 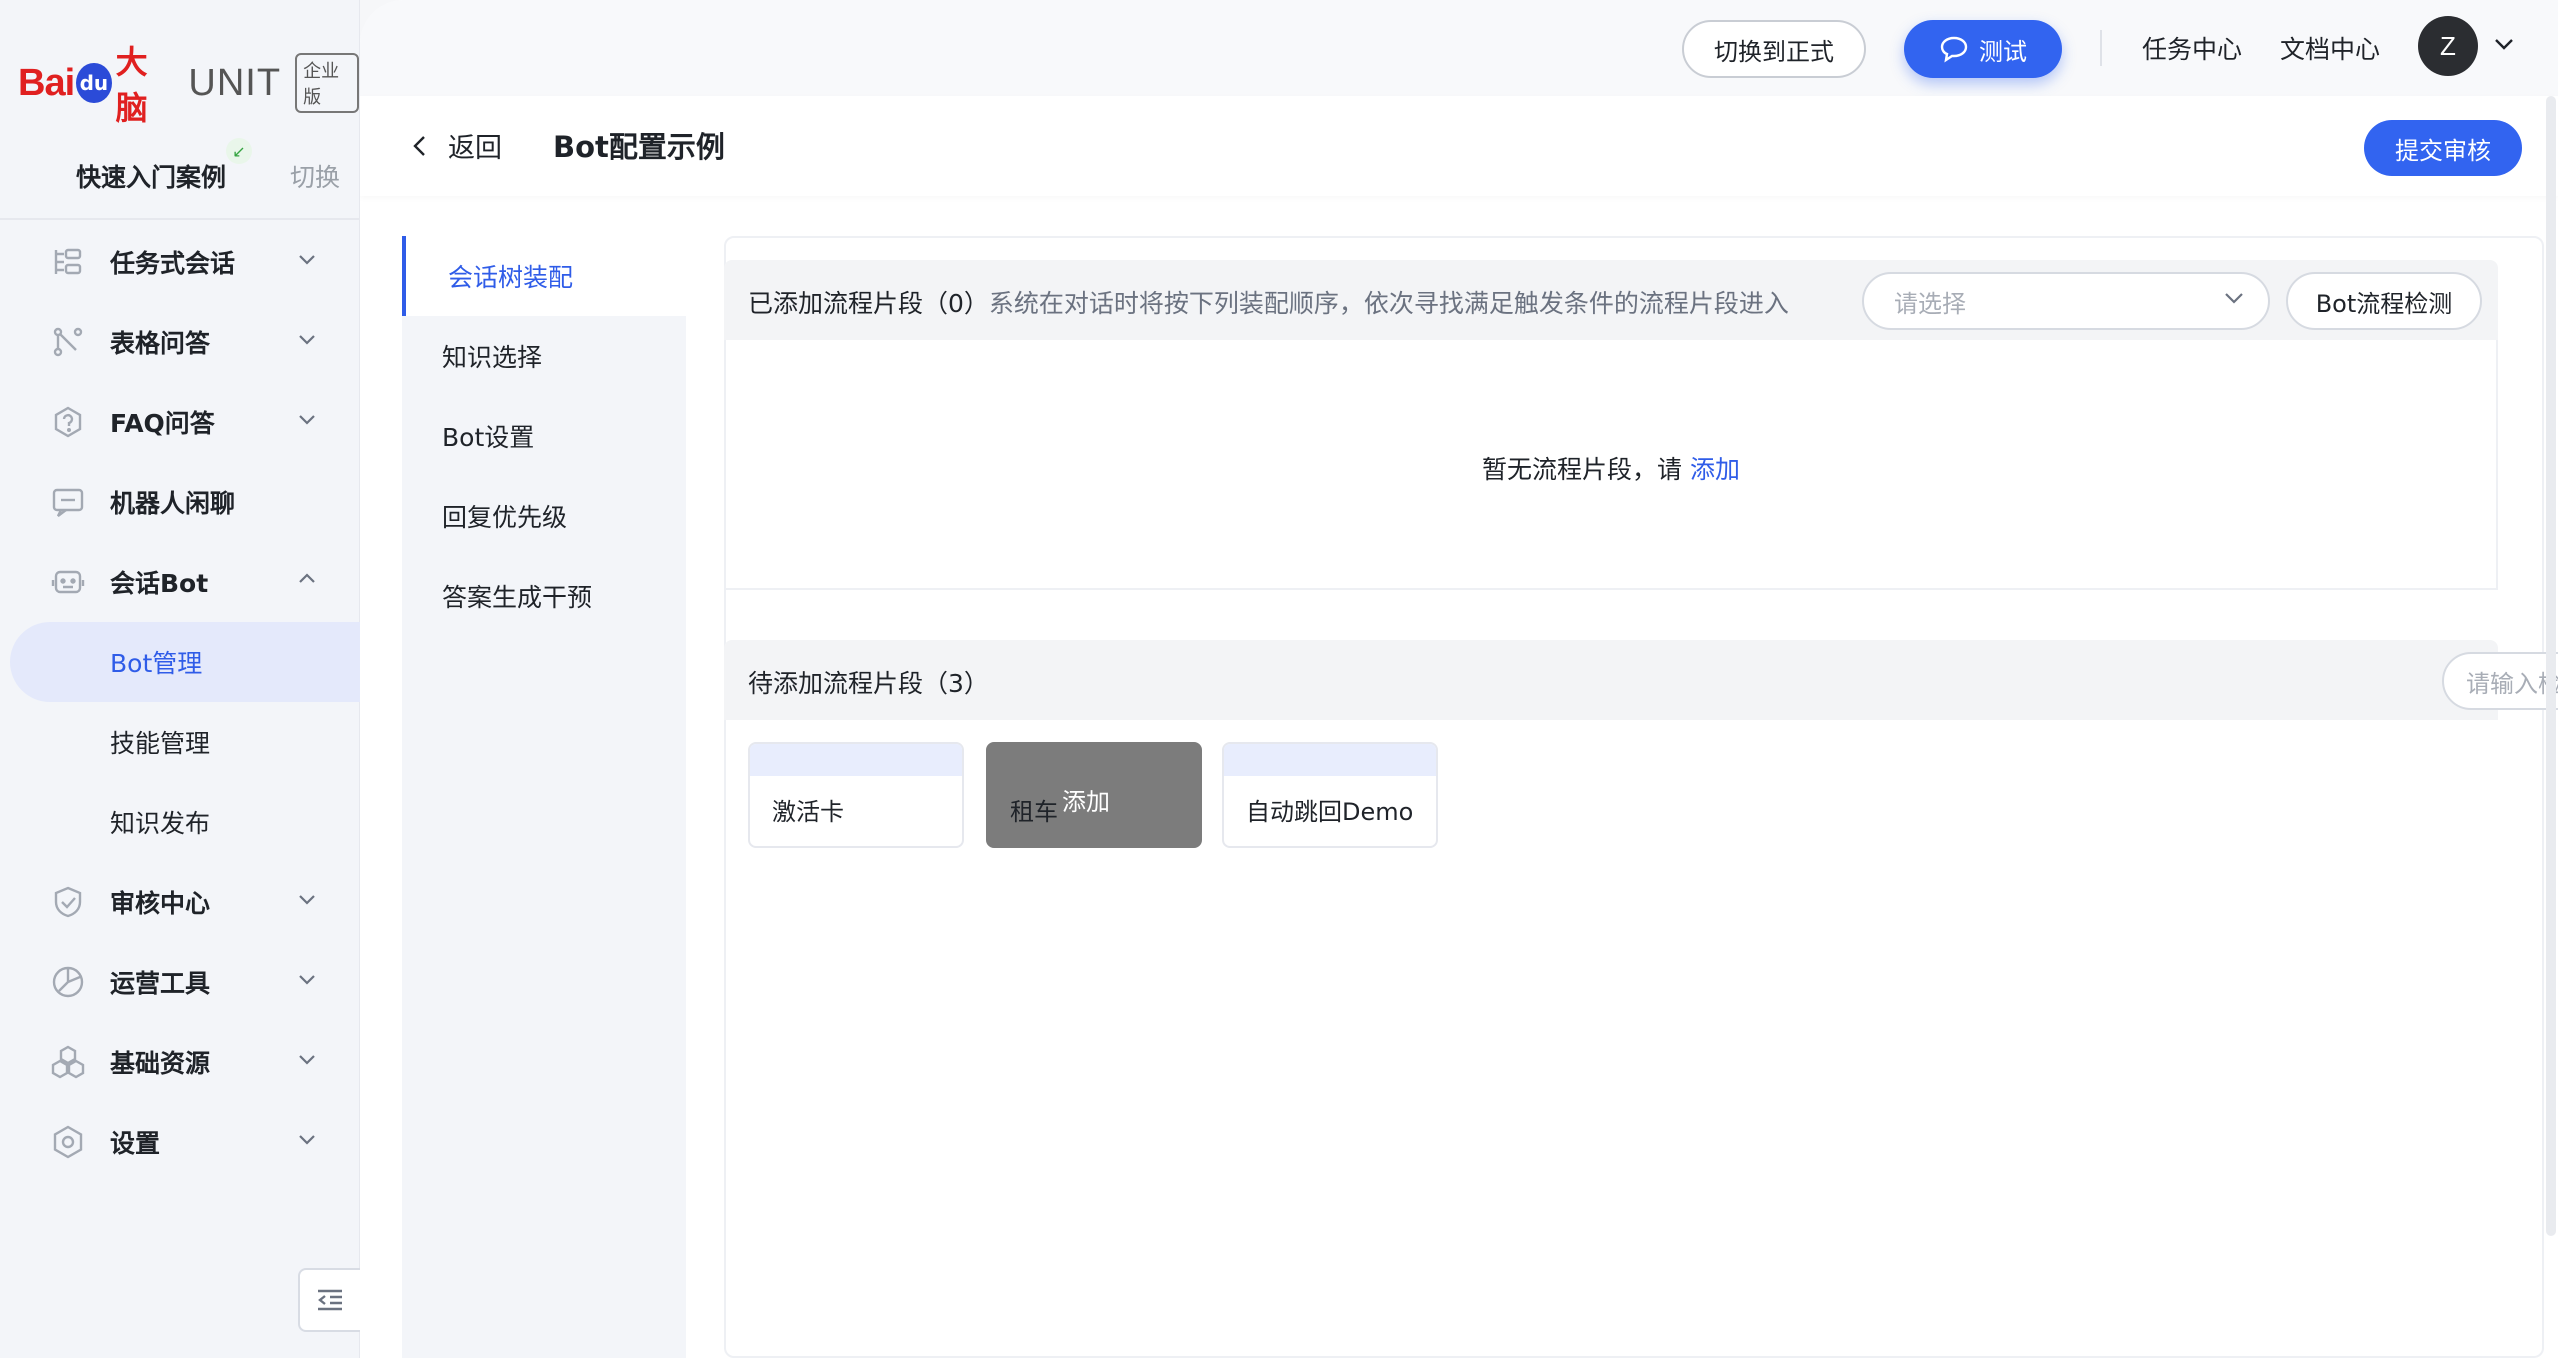 I want to click on sidebar-item-label: 设置, so click(x=135, y=1143).